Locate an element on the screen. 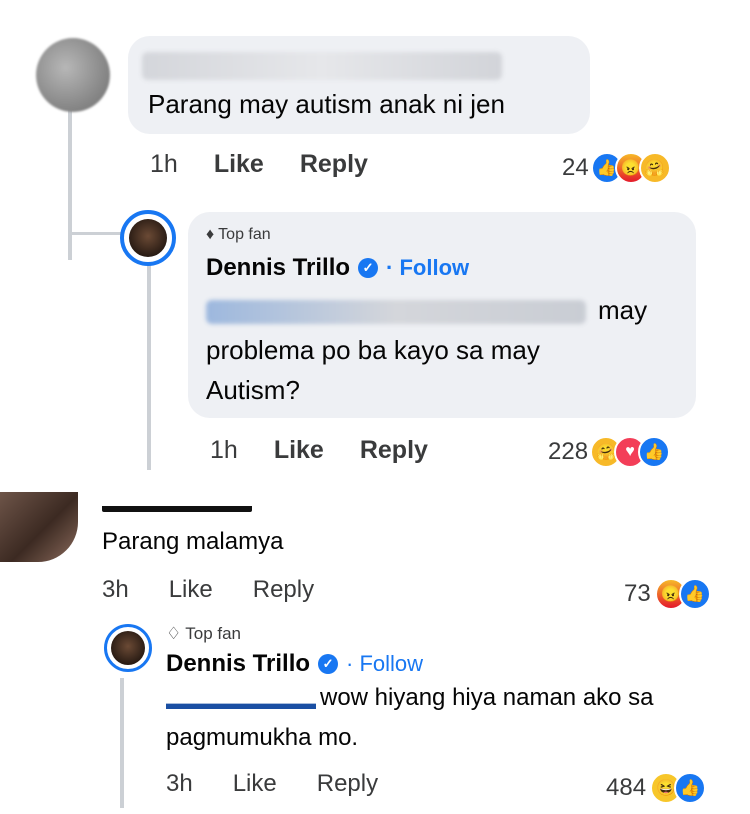 The width and height of the screenshot is (750, 814). comment-time: 3h is located at coordinates (115, 590).